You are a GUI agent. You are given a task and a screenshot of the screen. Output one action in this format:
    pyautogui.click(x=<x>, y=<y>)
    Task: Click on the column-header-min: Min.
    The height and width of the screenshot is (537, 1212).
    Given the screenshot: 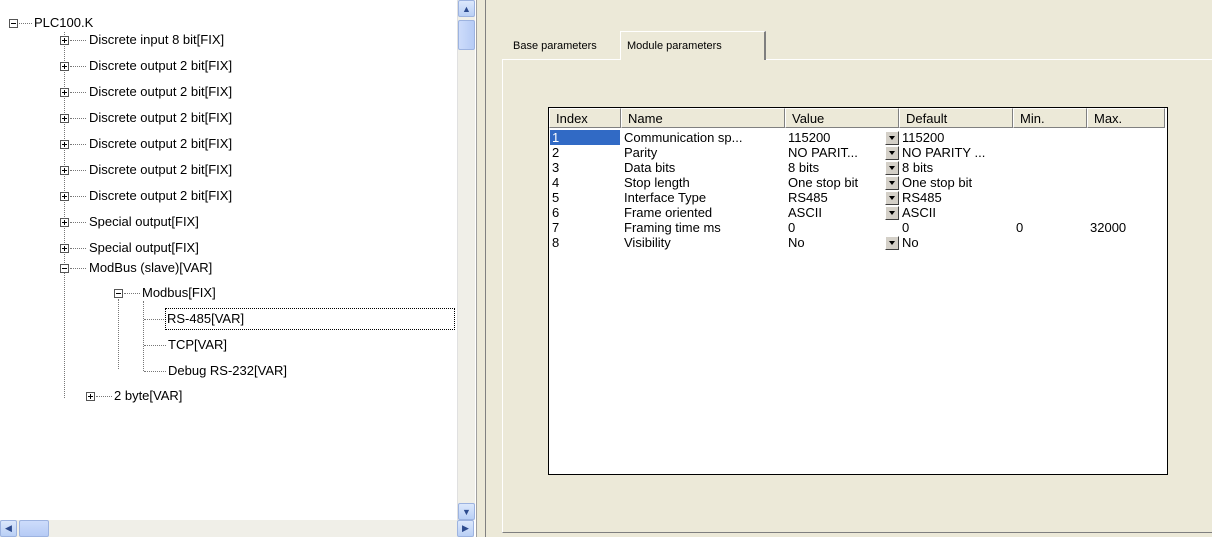 What is the action you would take?
    pyautogui.click(x=1050, y=118)
    